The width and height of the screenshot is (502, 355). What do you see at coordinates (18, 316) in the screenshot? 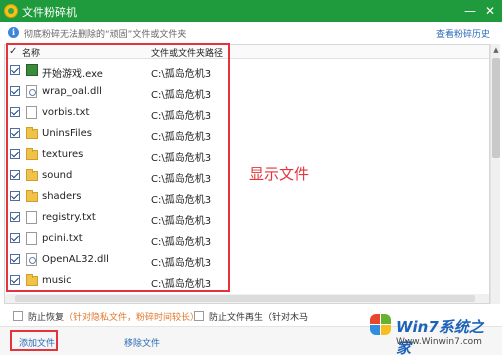
I see `prevent-recovery-checkbox` at bounding box center [18, 316].